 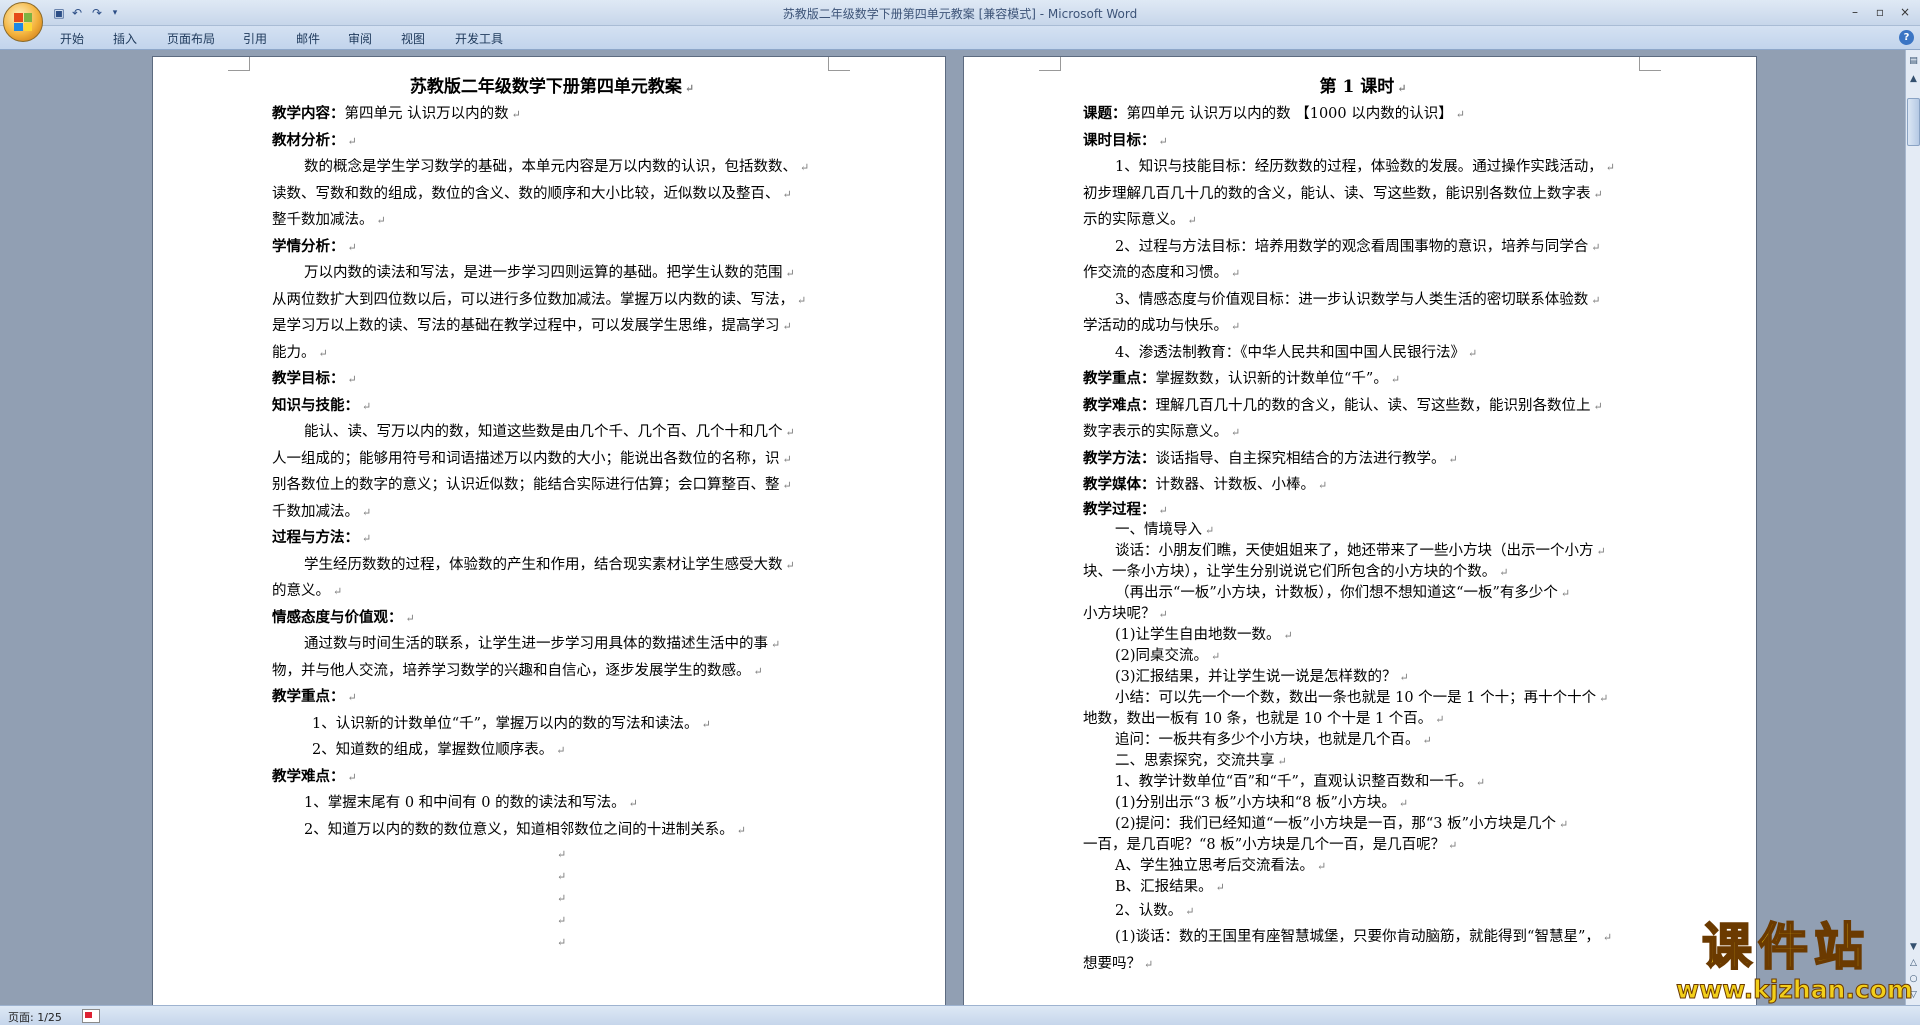 What do you see at coordinates (533, 299) in the screenshot?
I see `line-text: 从两位数扩大到四位数以后，可以进行多位数加减法。掌握万以内数的读、写法，` at bounding box center [533, 299].